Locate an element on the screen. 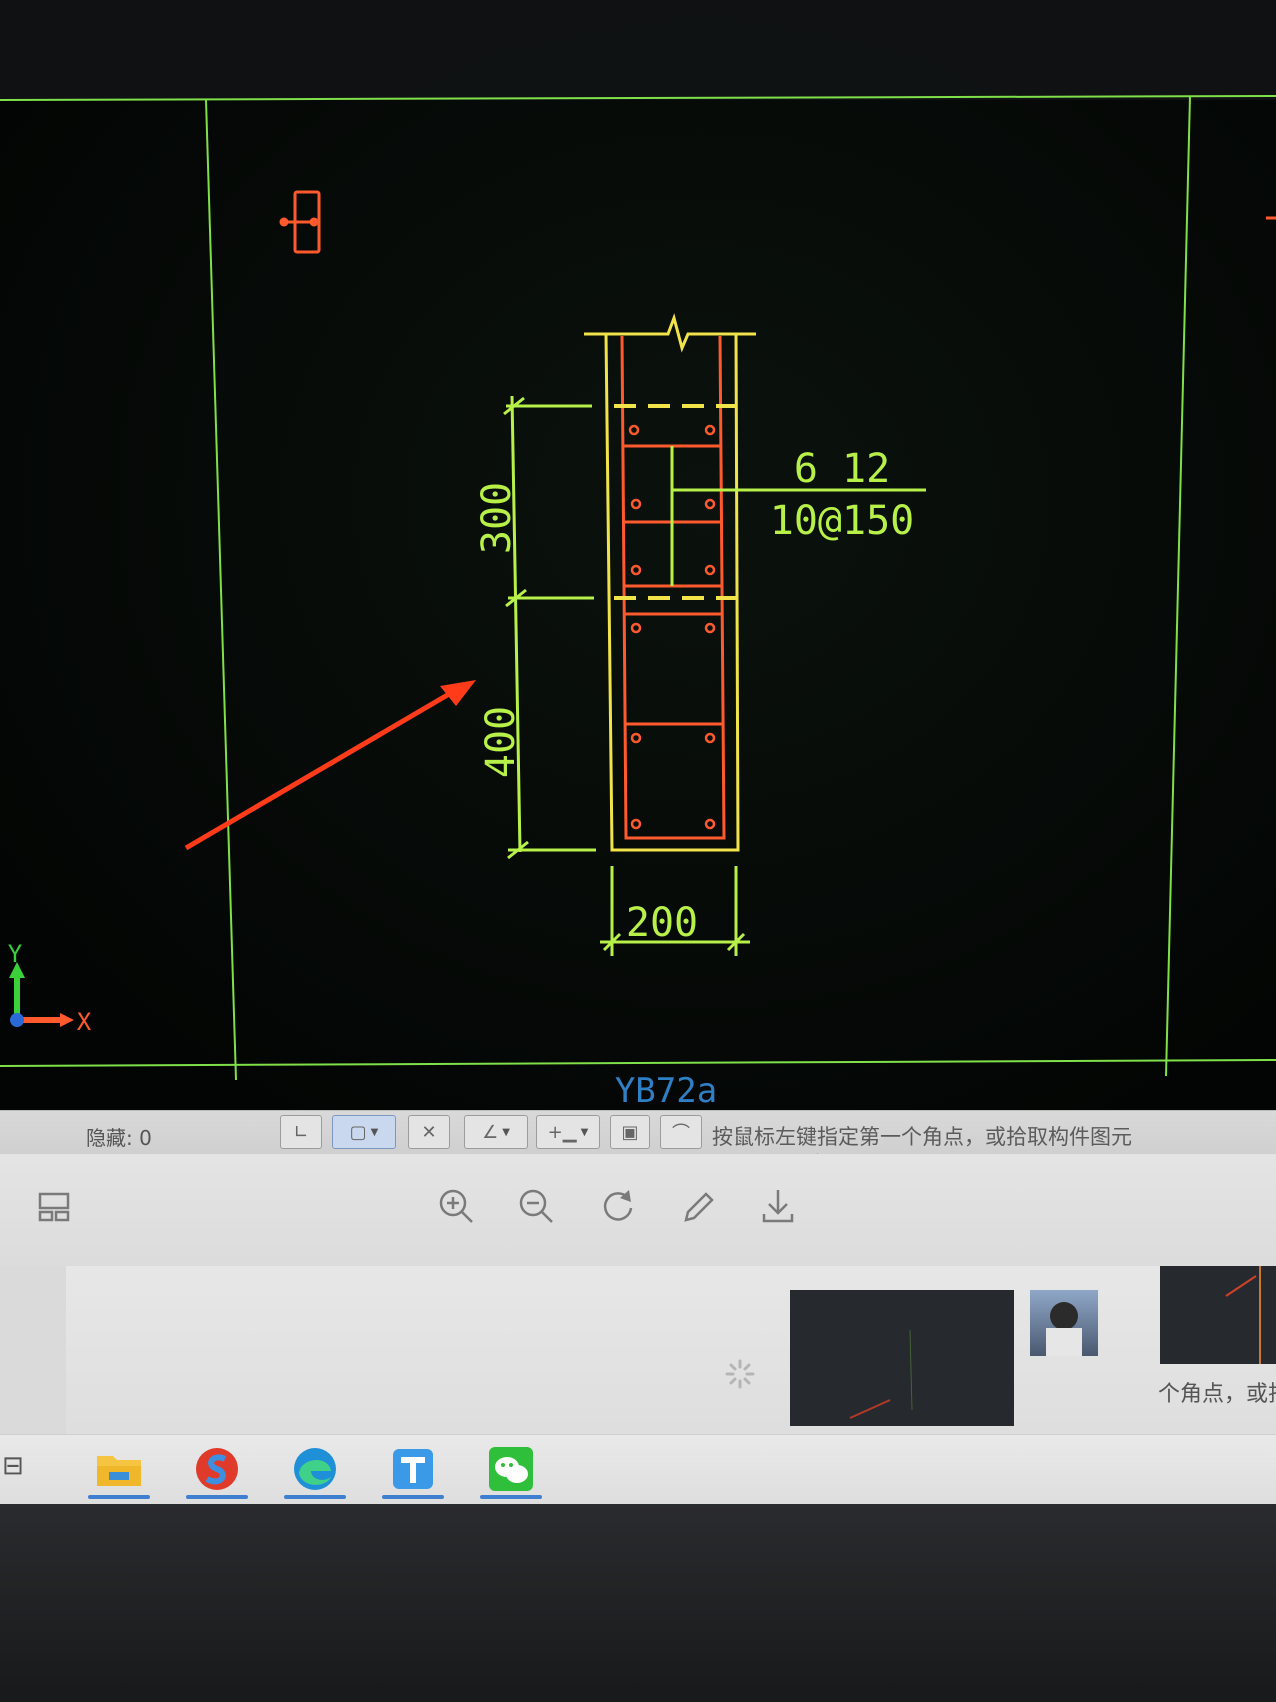 The height and width of the screenshot is (1702, 1276). download-icon is located at coordinates (778, 1206).